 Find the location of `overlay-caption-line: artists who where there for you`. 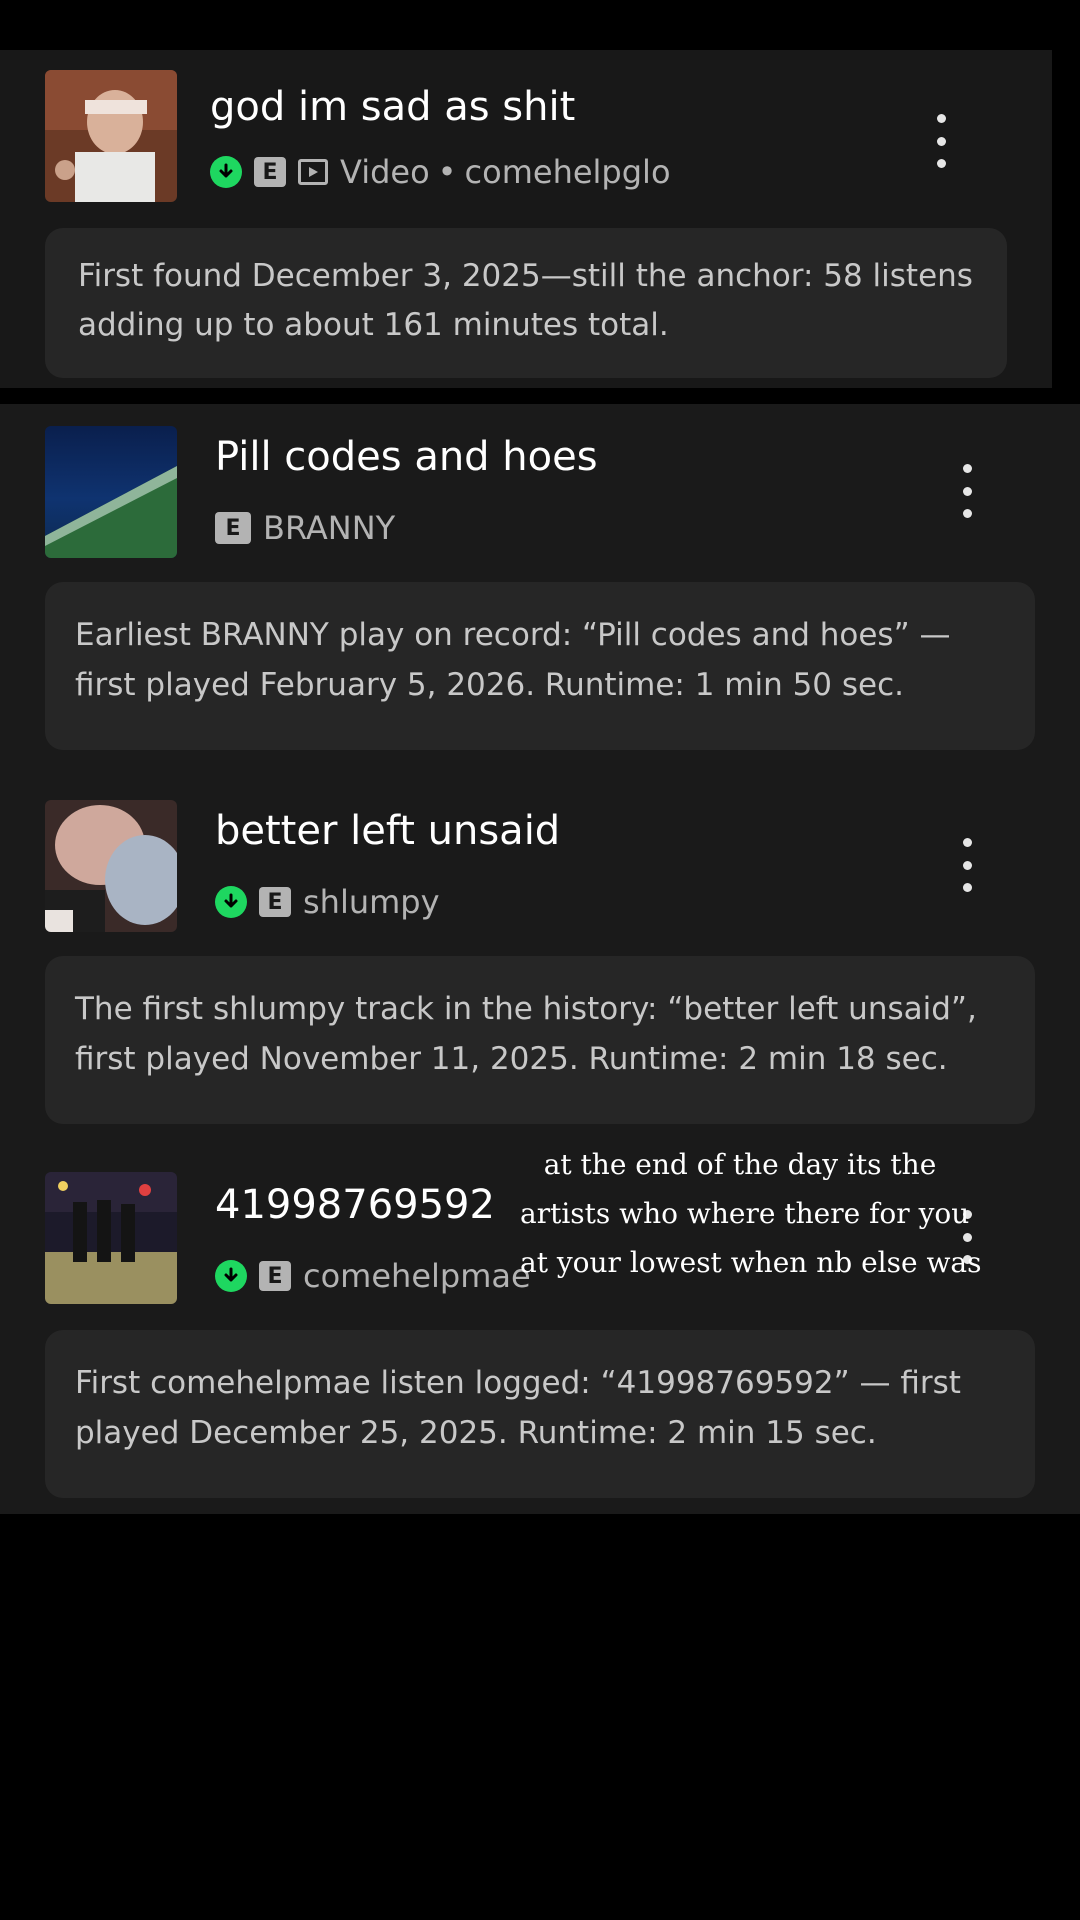

overlay-caption-line: artists who where there for you is located at coordinates (745, 1213).